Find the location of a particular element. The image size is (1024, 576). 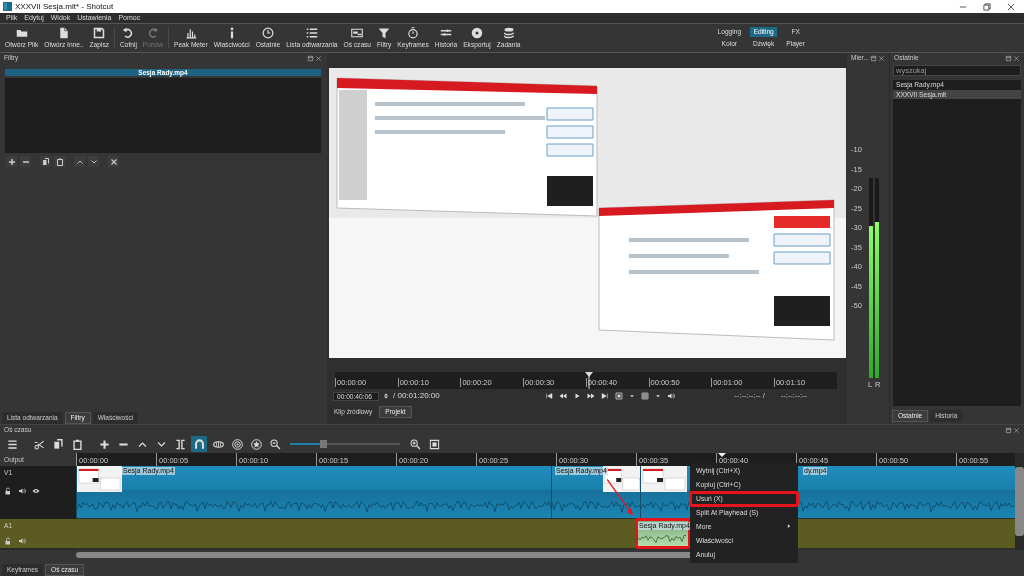

play-icon is located at coordinates (576, 396).